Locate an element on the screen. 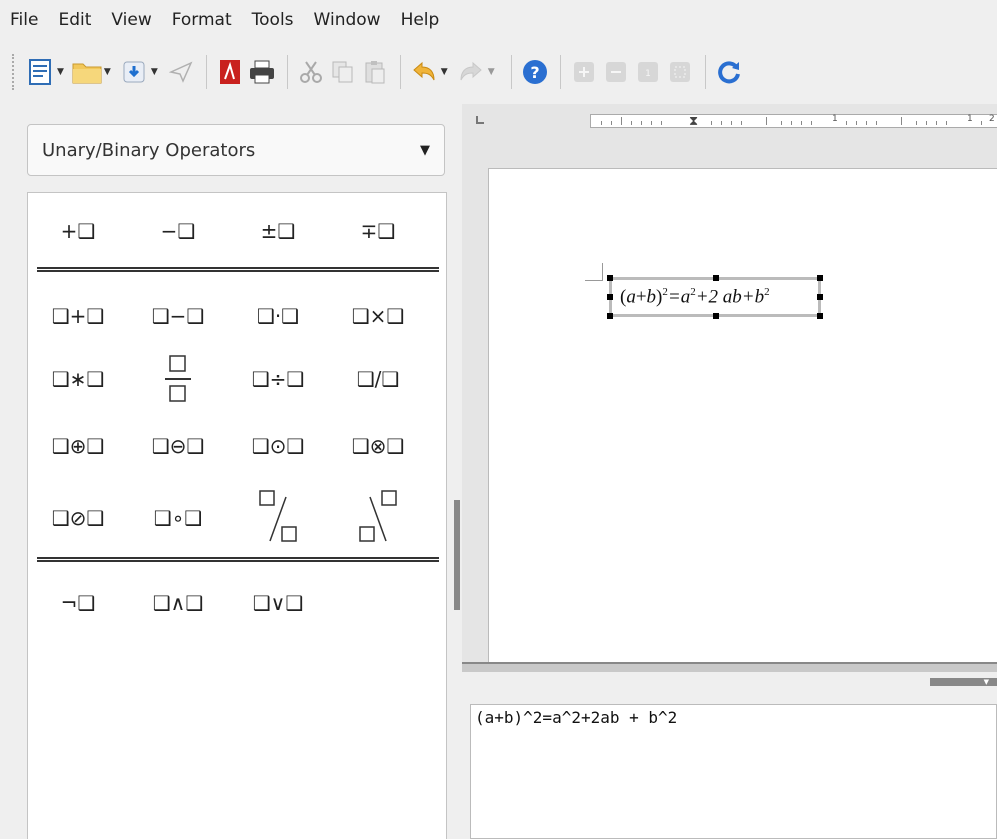 Image resolution: width=997 pixels, height=839 pixels. menu-view: View is located at coordinates (131, 20).